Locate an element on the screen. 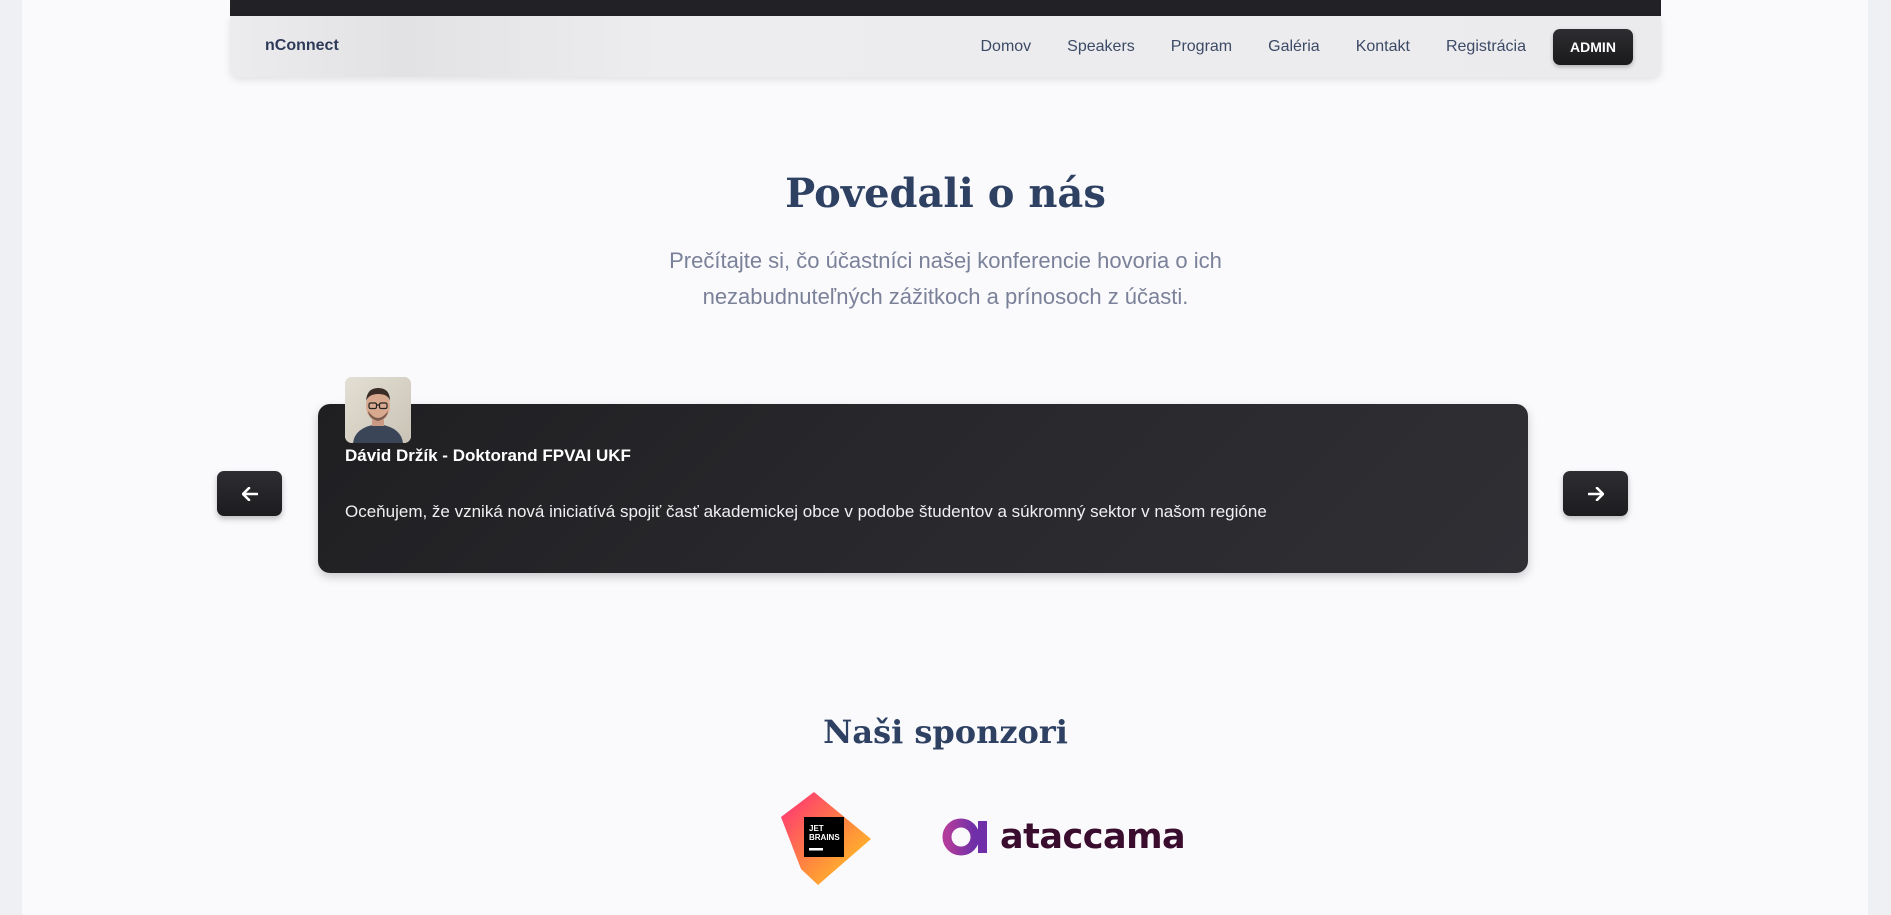  nav-link-speakers: Speakers is located at coordinates (1101, 47).